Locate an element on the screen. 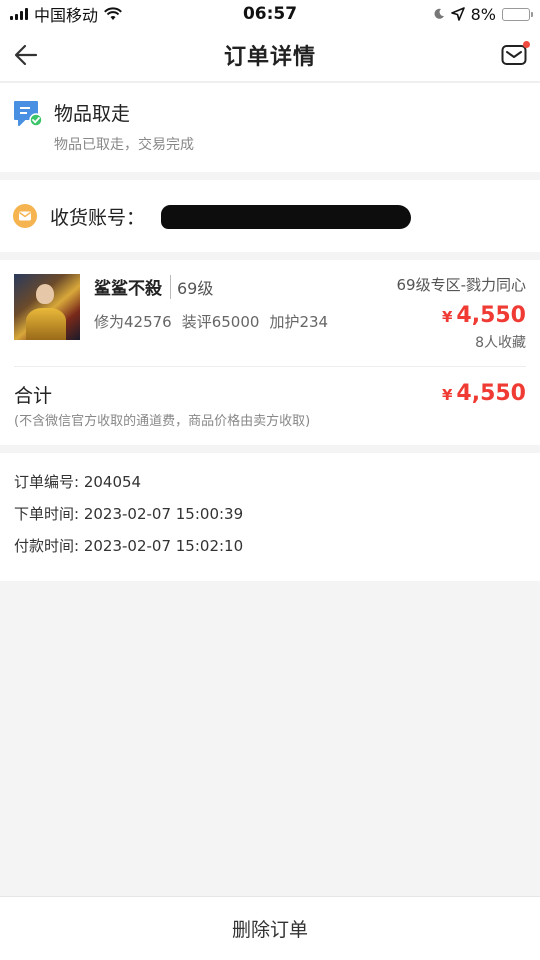 The image size is (540, 960). bottom-action-bar: 删除订单 is located at coordinates (270, 928).